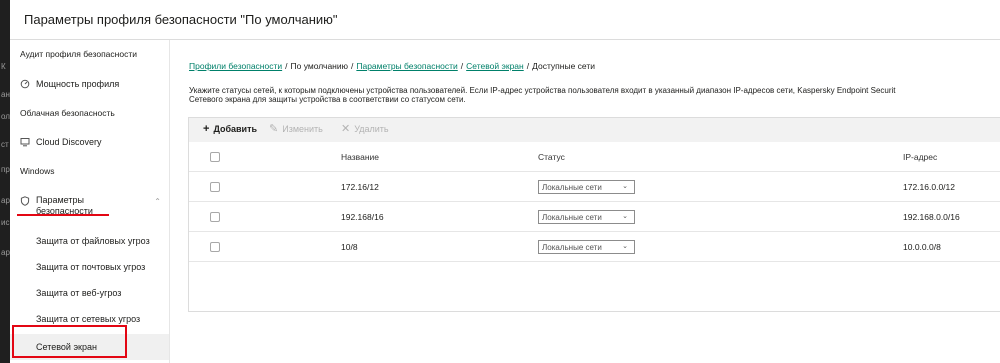 The width and height of the screenshot is (1000, 363). I want to click on chevron-up-icon: ⌃, so click(157, 201).